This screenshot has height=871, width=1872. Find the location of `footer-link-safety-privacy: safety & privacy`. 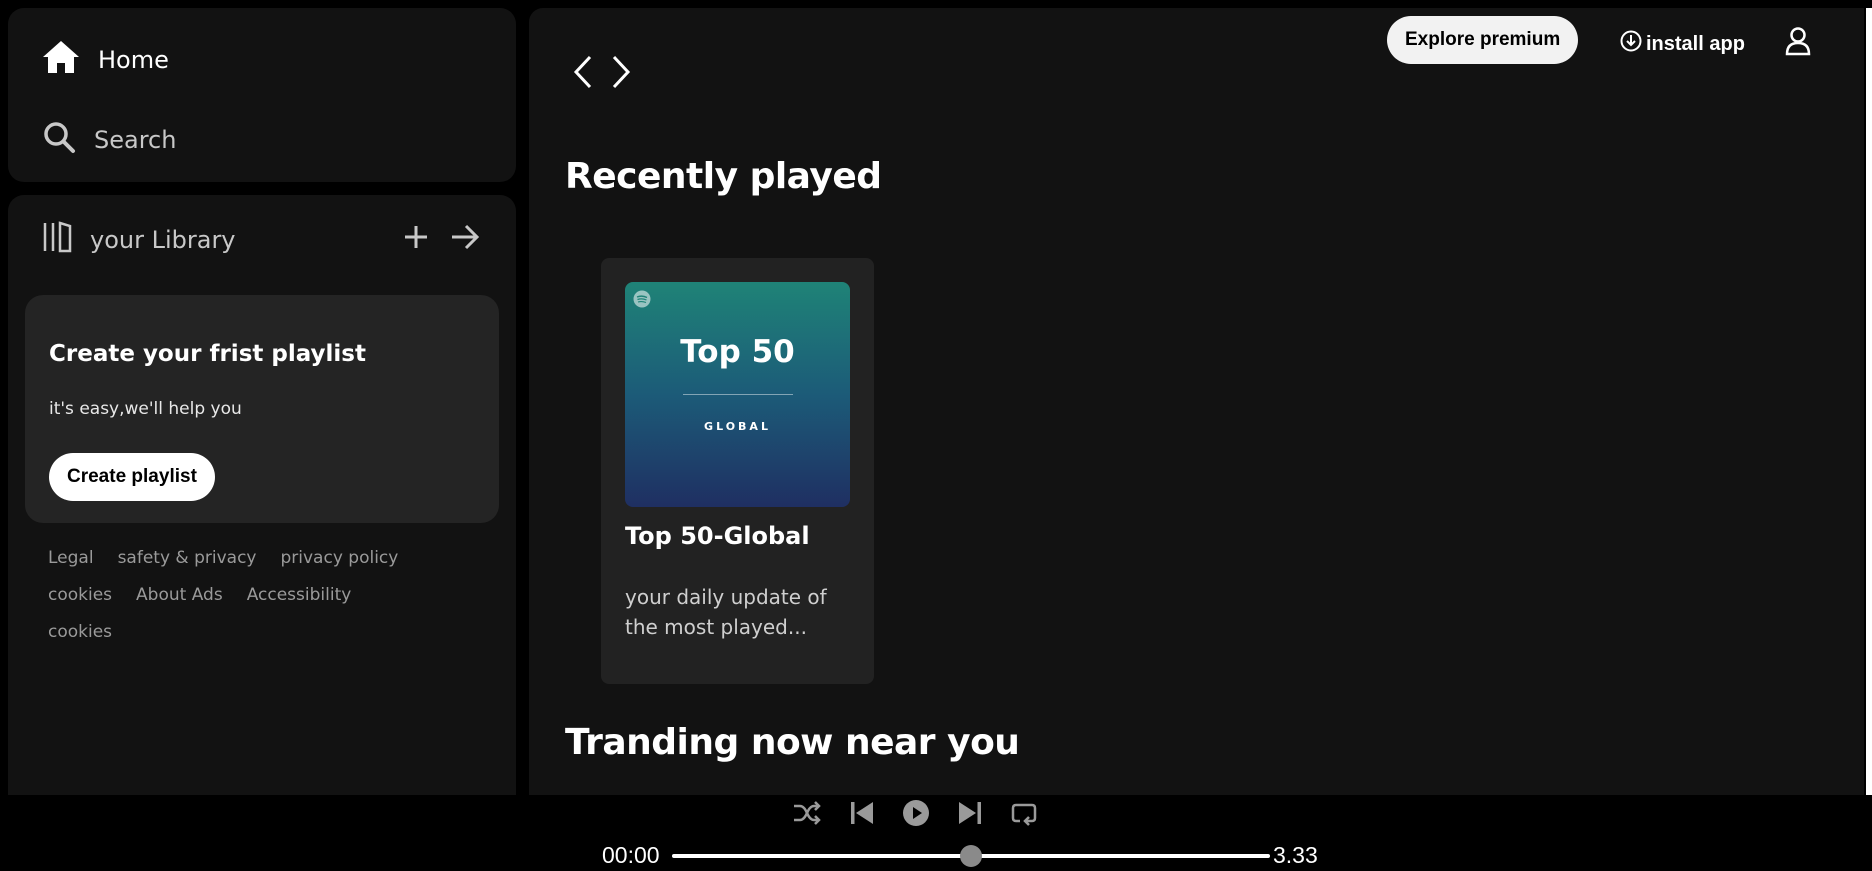

footer-link-safety-privacy: safety & privacy is located at coordinates (187, 558).